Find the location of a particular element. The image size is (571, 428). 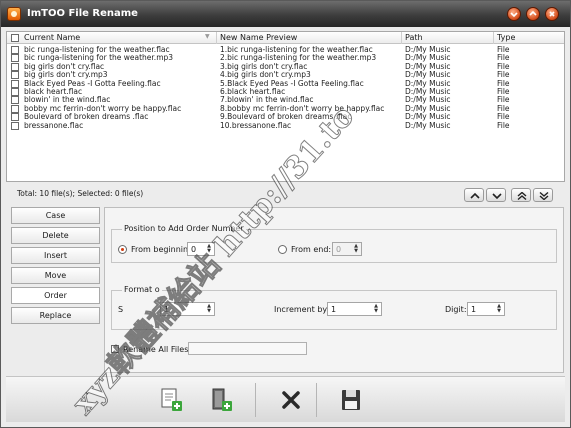

position-group-title: Position to Add Order Number is located at coordinates (184, 228).